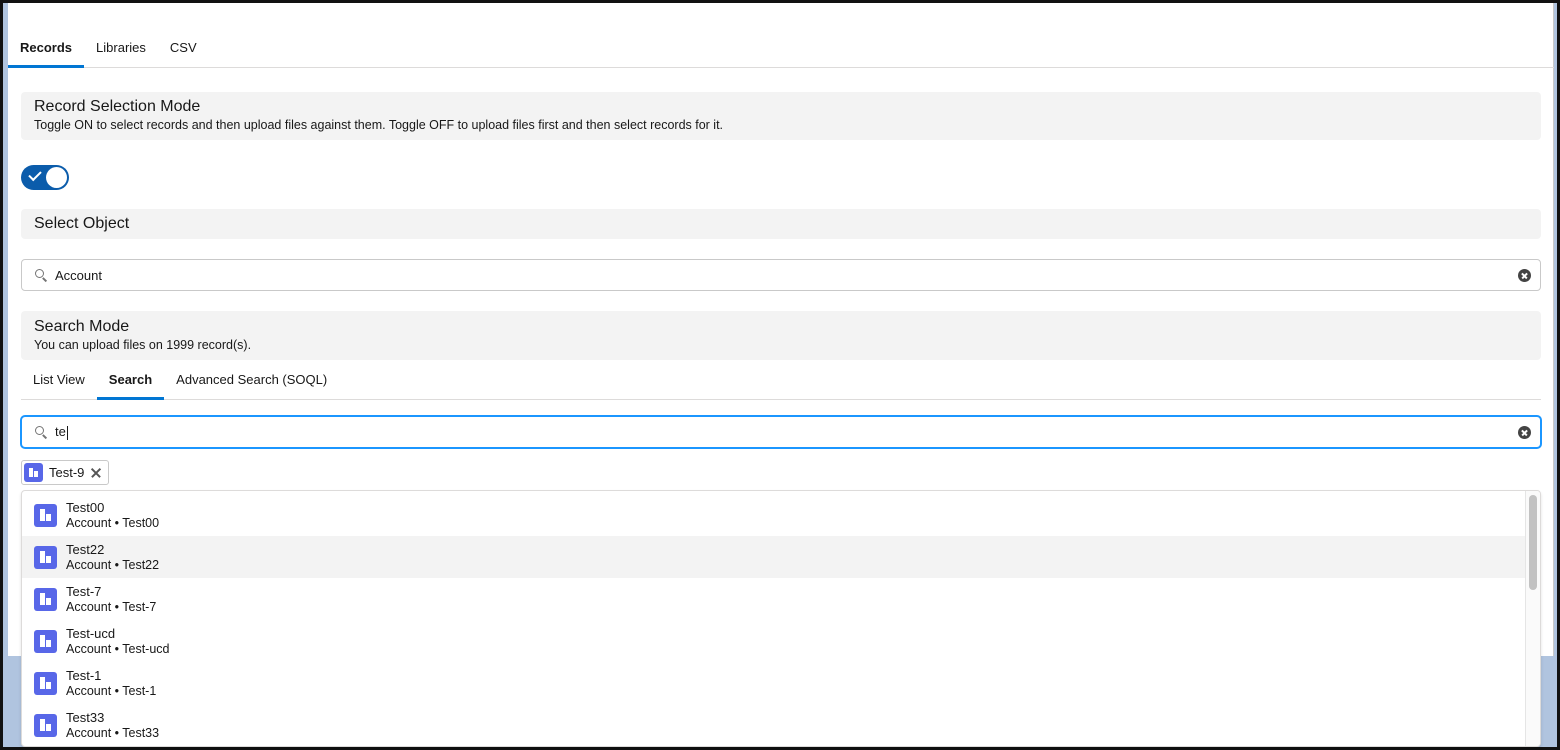 The image size is (1560, 750). I want to click on result-title: Test33, so click(85, 717).